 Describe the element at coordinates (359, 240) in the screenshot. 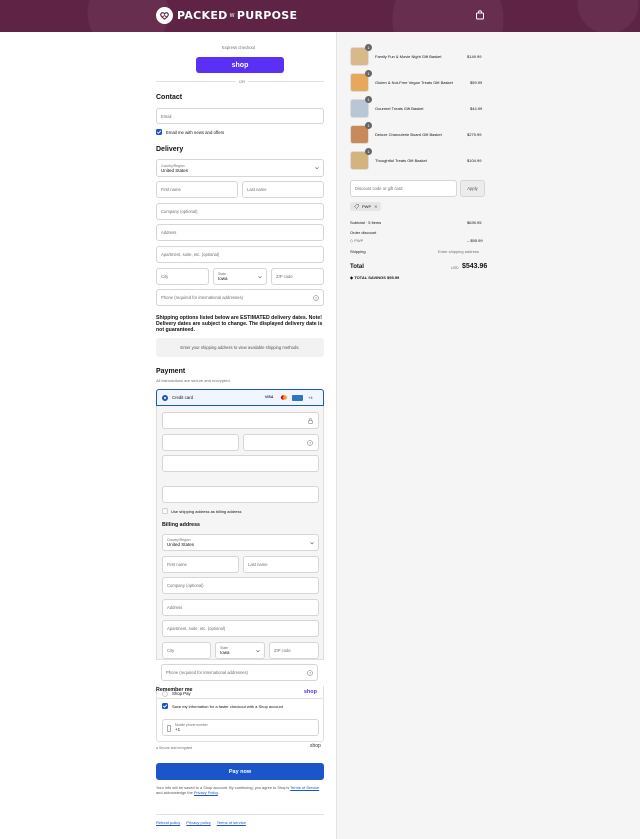

I see `order-discount-code-text: PWP` at that location.